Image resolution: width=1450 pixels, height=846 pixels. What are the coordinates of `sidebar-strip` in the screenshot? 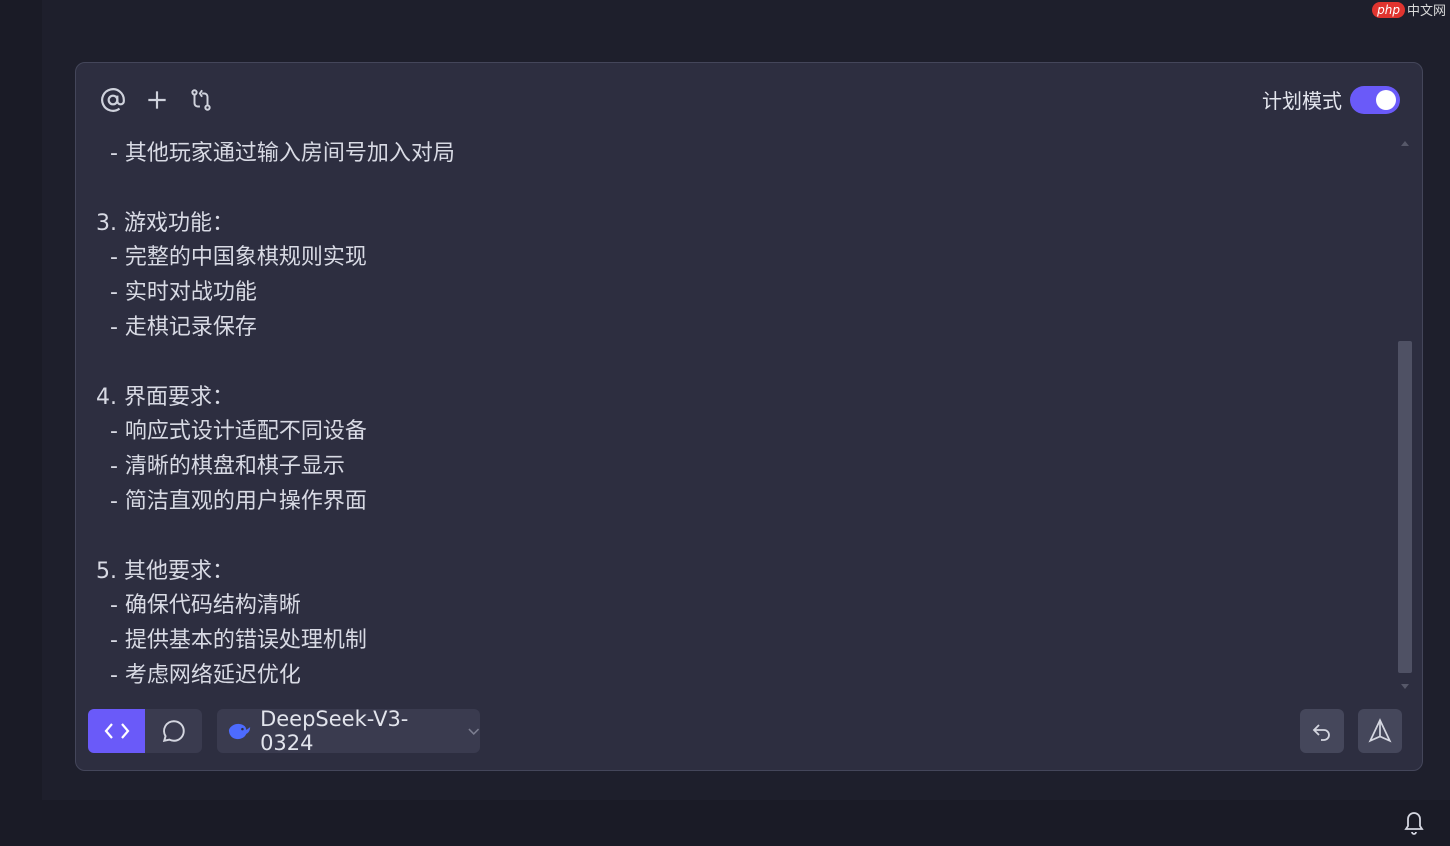 It's located at (21, 400).